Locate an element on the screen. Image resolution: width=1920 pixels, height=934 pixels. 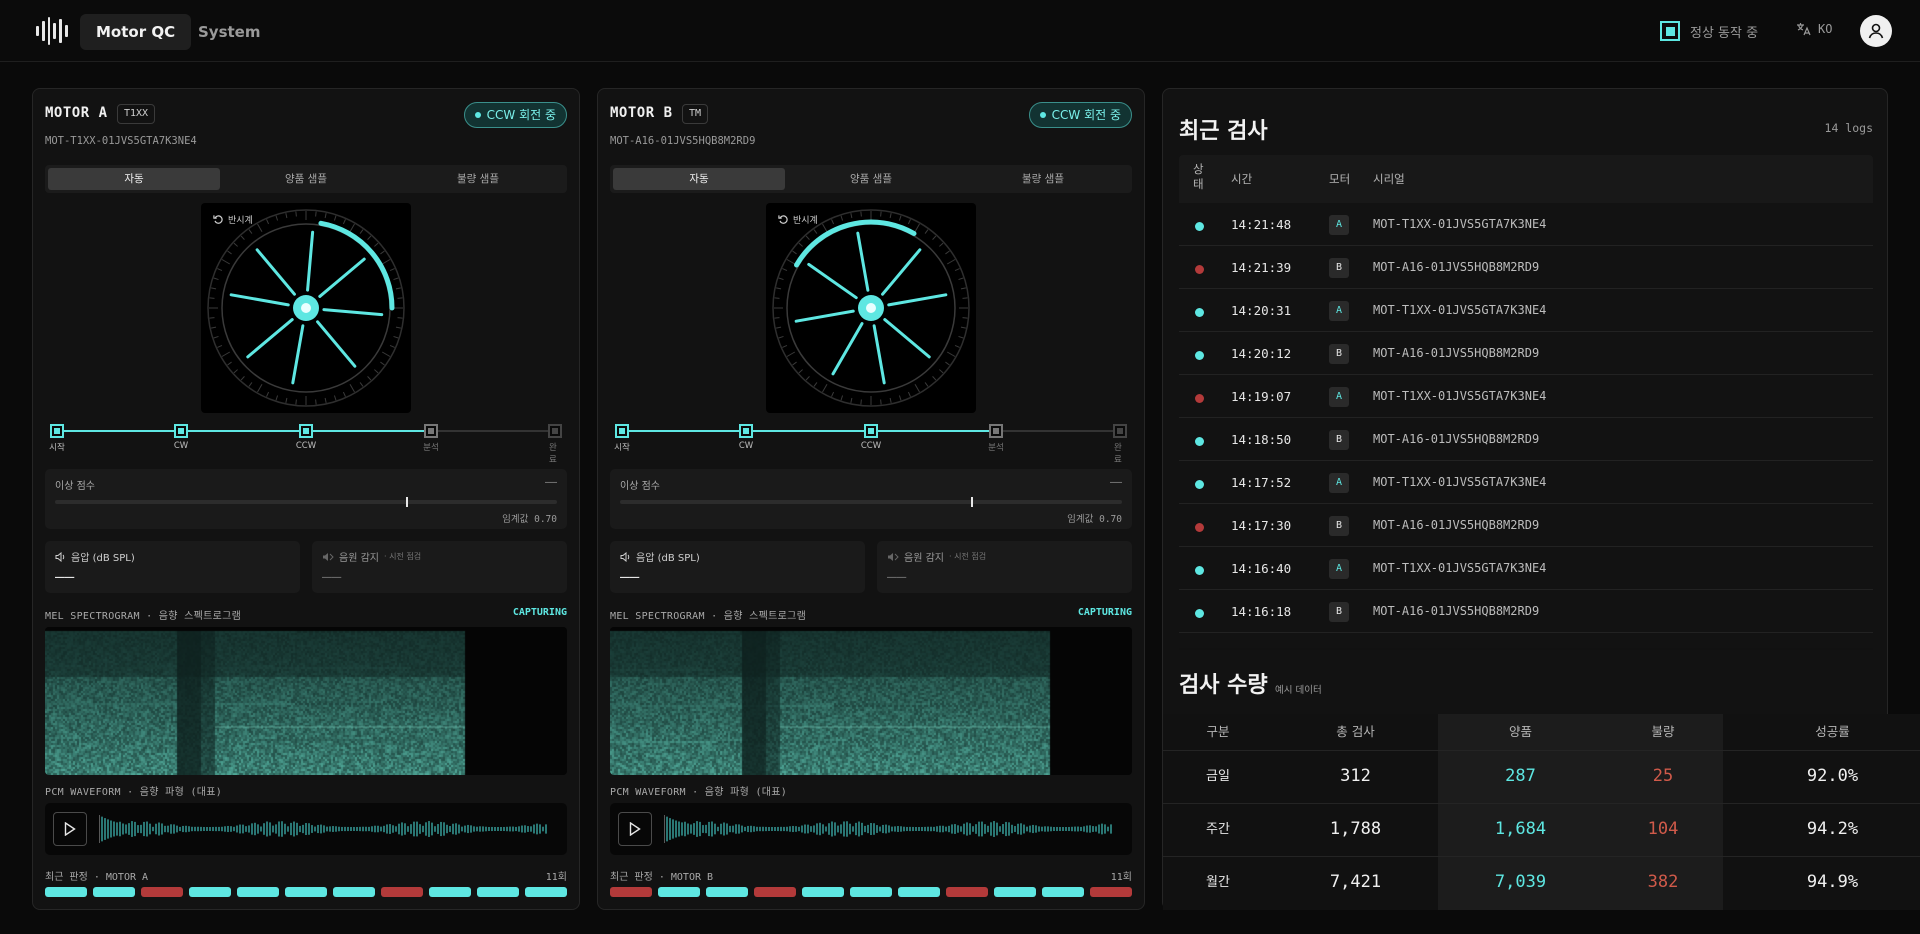
motor-wheel is located at coordinates (306, 308).